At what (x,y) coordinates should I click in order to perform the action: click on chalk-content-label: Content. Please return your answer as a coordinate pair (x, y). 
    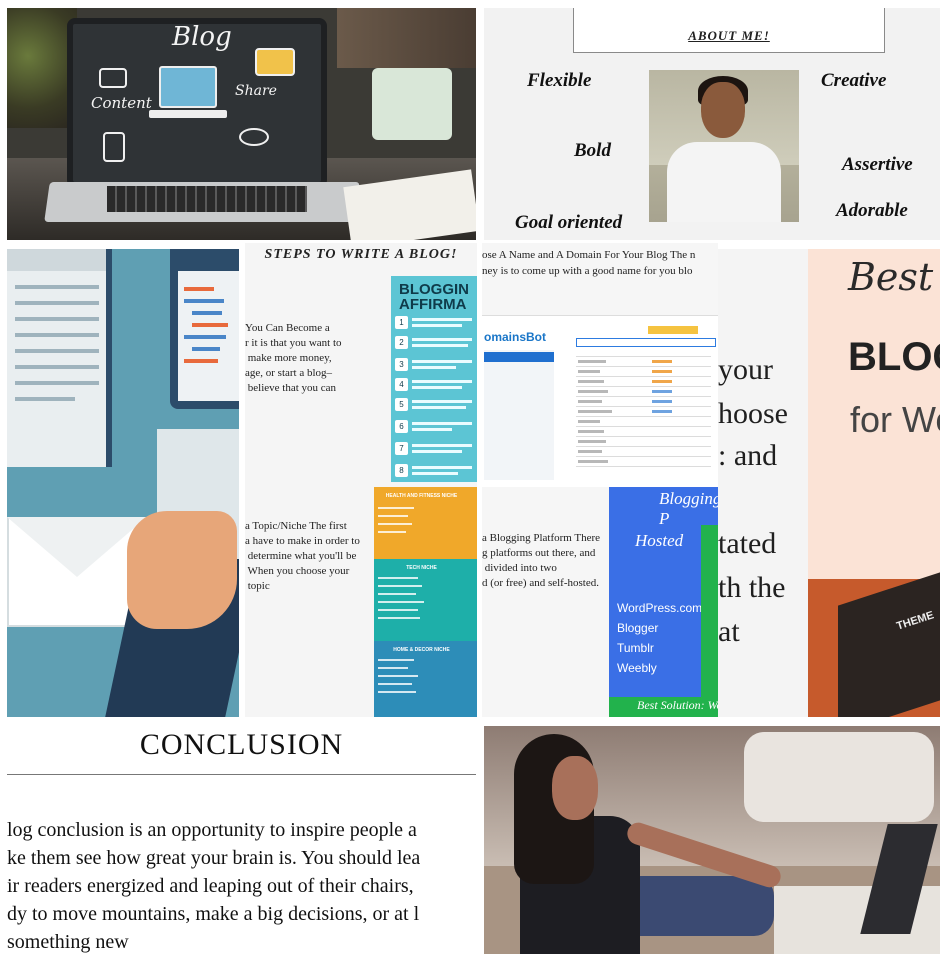
    Looking at the image, I should click on (121, 103).